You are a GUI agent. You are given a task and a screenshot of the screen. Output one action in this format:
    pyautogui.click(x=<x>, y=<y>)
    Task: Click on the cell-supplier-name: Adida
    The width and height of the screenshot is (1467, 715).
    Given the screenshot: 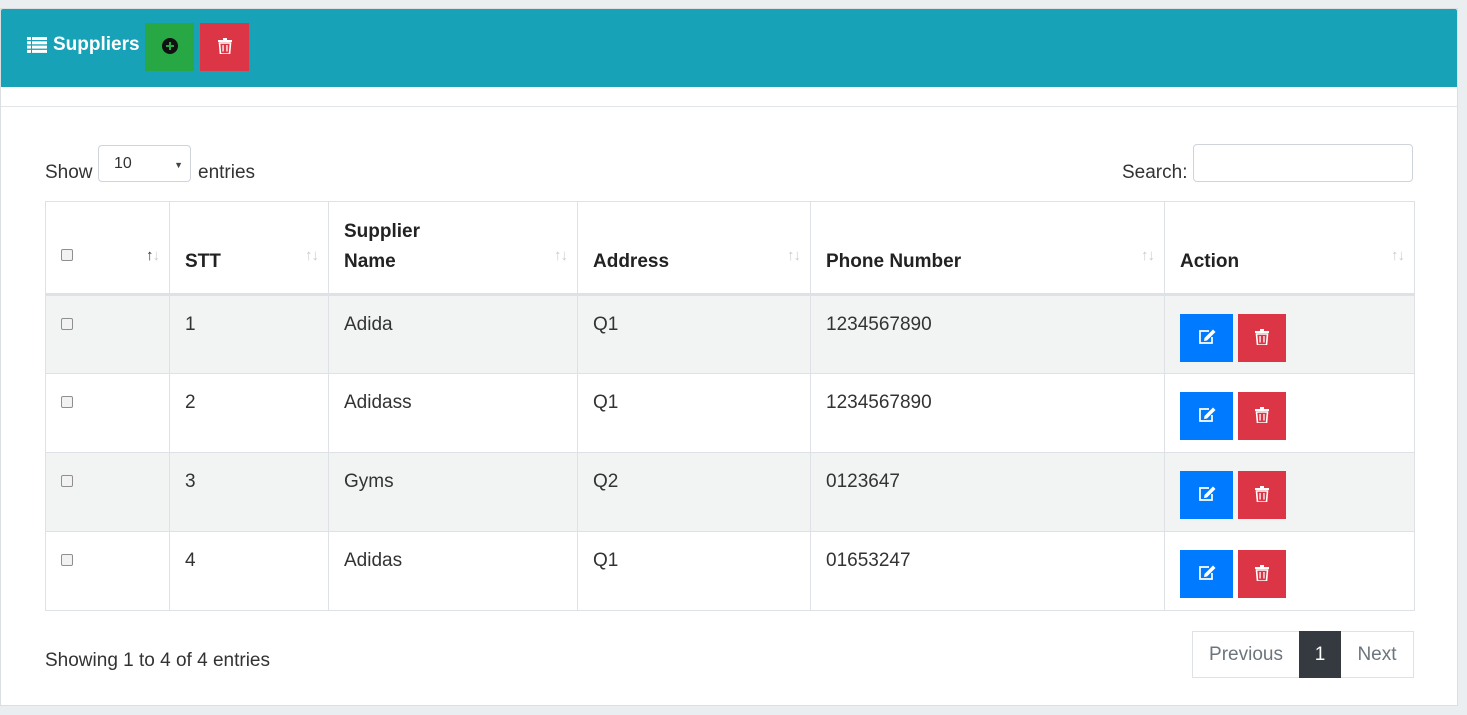 What is the action you would take?
    pyautogui.click(x=453, y=334)
    